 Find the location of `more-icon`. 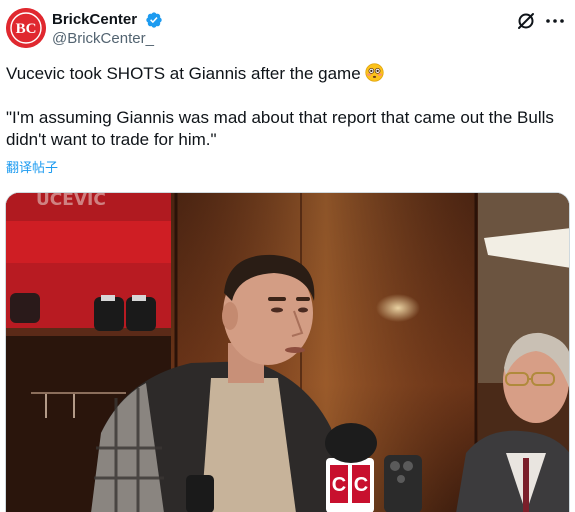

more-icon is located at coordinates (555, 21).